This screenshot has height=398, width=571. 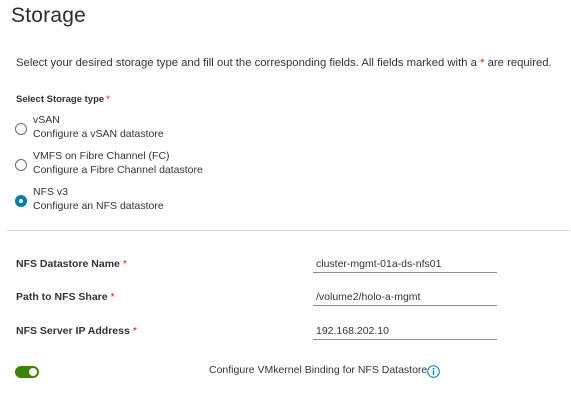 I want to click on section-divider, so click(x=288, y=230).